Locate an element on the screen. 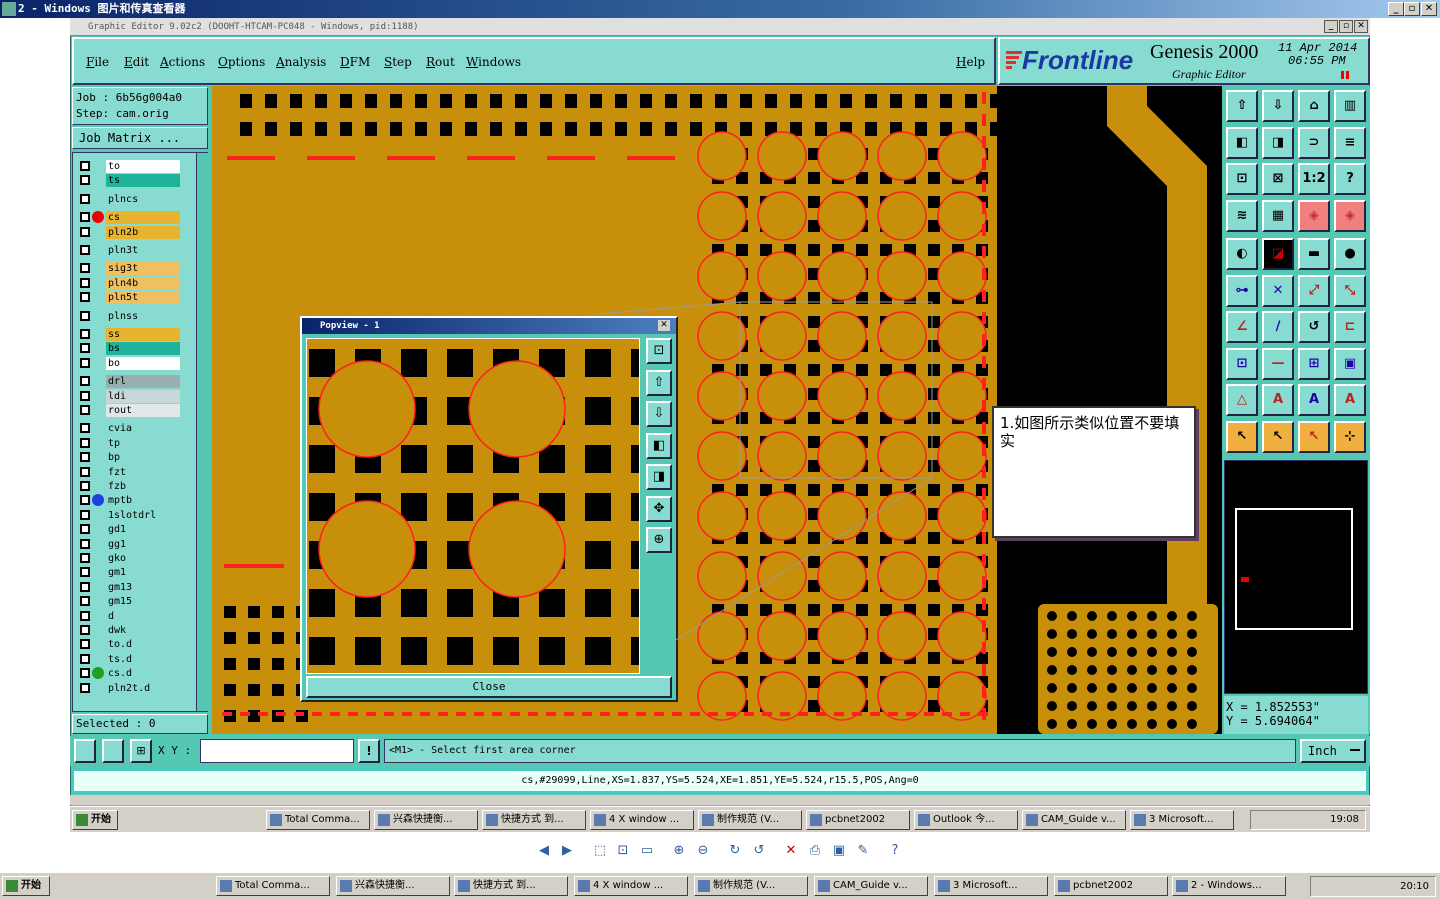 This screenshot has width=1440, height=900. move-down-icon: ⇩ is located at coordinates (1278, 106).